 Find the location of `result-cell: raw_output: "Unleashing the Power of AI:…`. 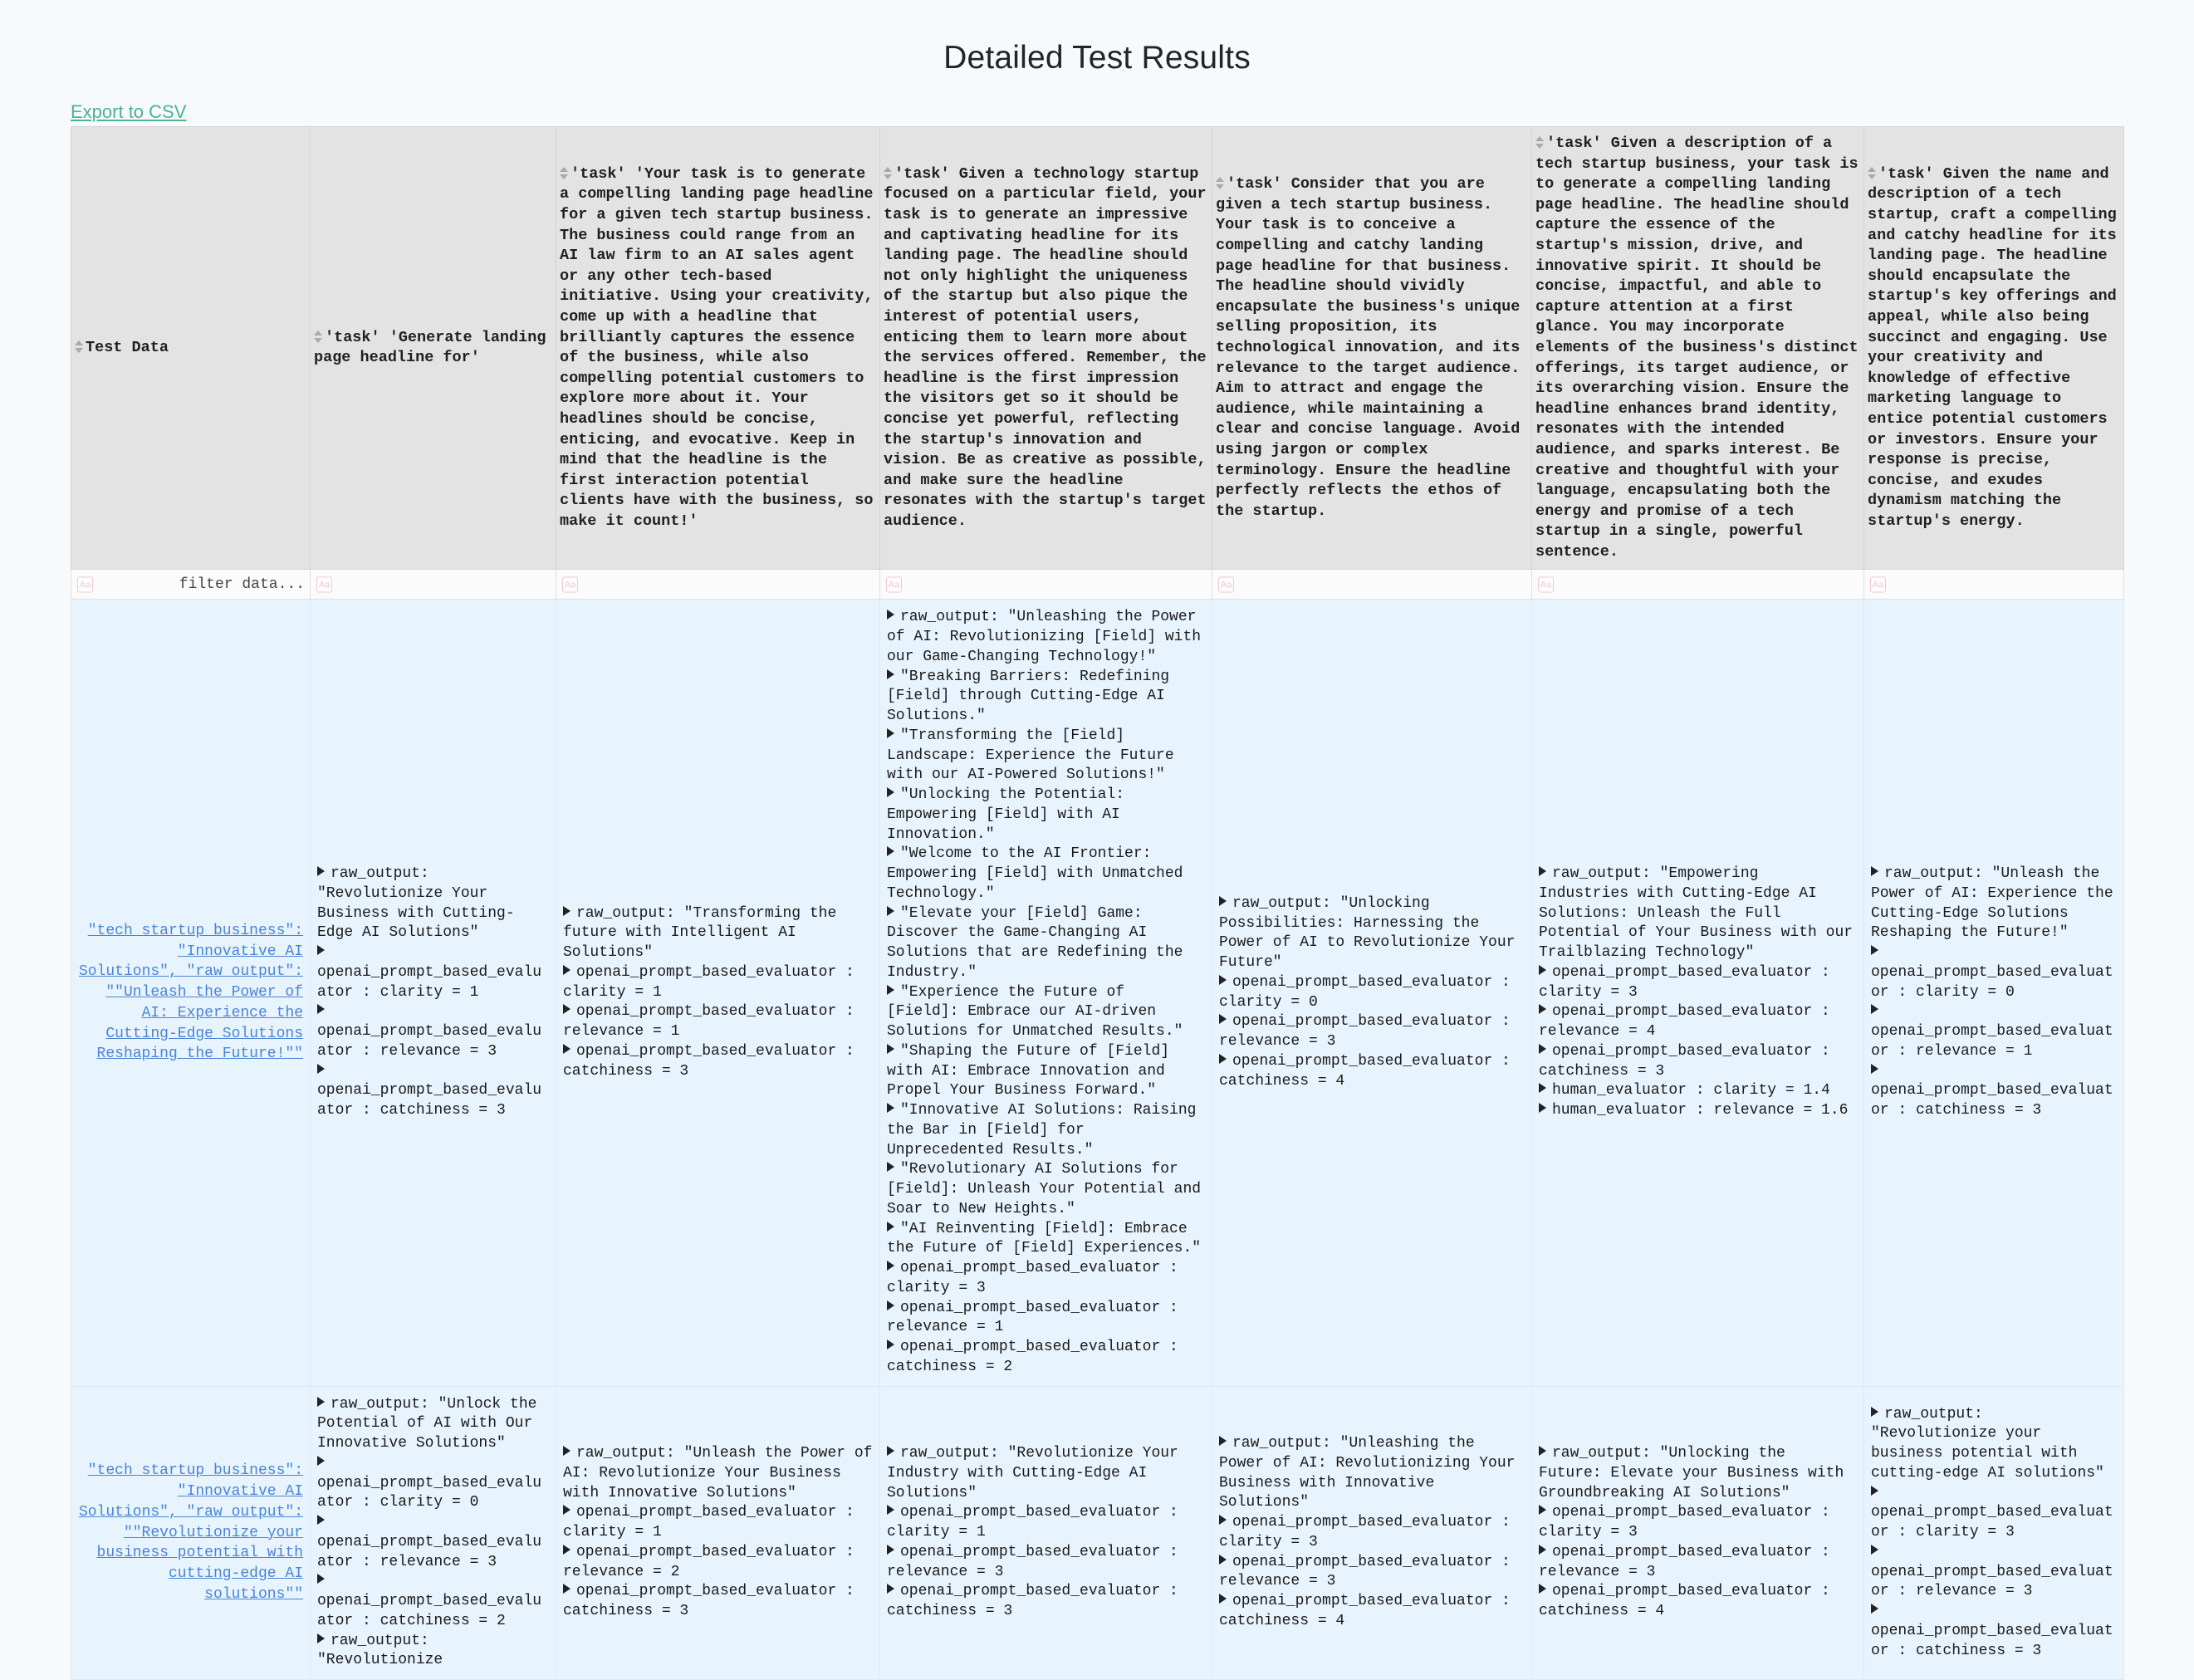

result-cell: raw_output: "Unleashing the Power of AI:… is located at coordinates (1045, 993).